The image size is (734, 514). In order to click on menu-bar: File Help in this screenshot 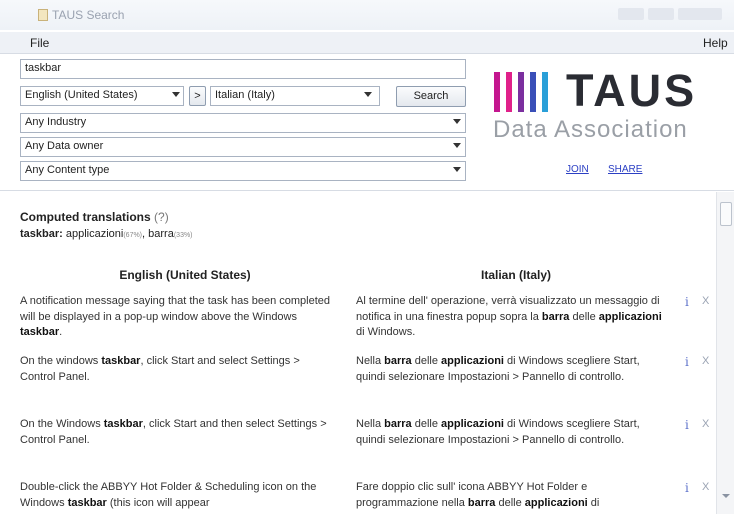, I will do `click(367, 43)`.